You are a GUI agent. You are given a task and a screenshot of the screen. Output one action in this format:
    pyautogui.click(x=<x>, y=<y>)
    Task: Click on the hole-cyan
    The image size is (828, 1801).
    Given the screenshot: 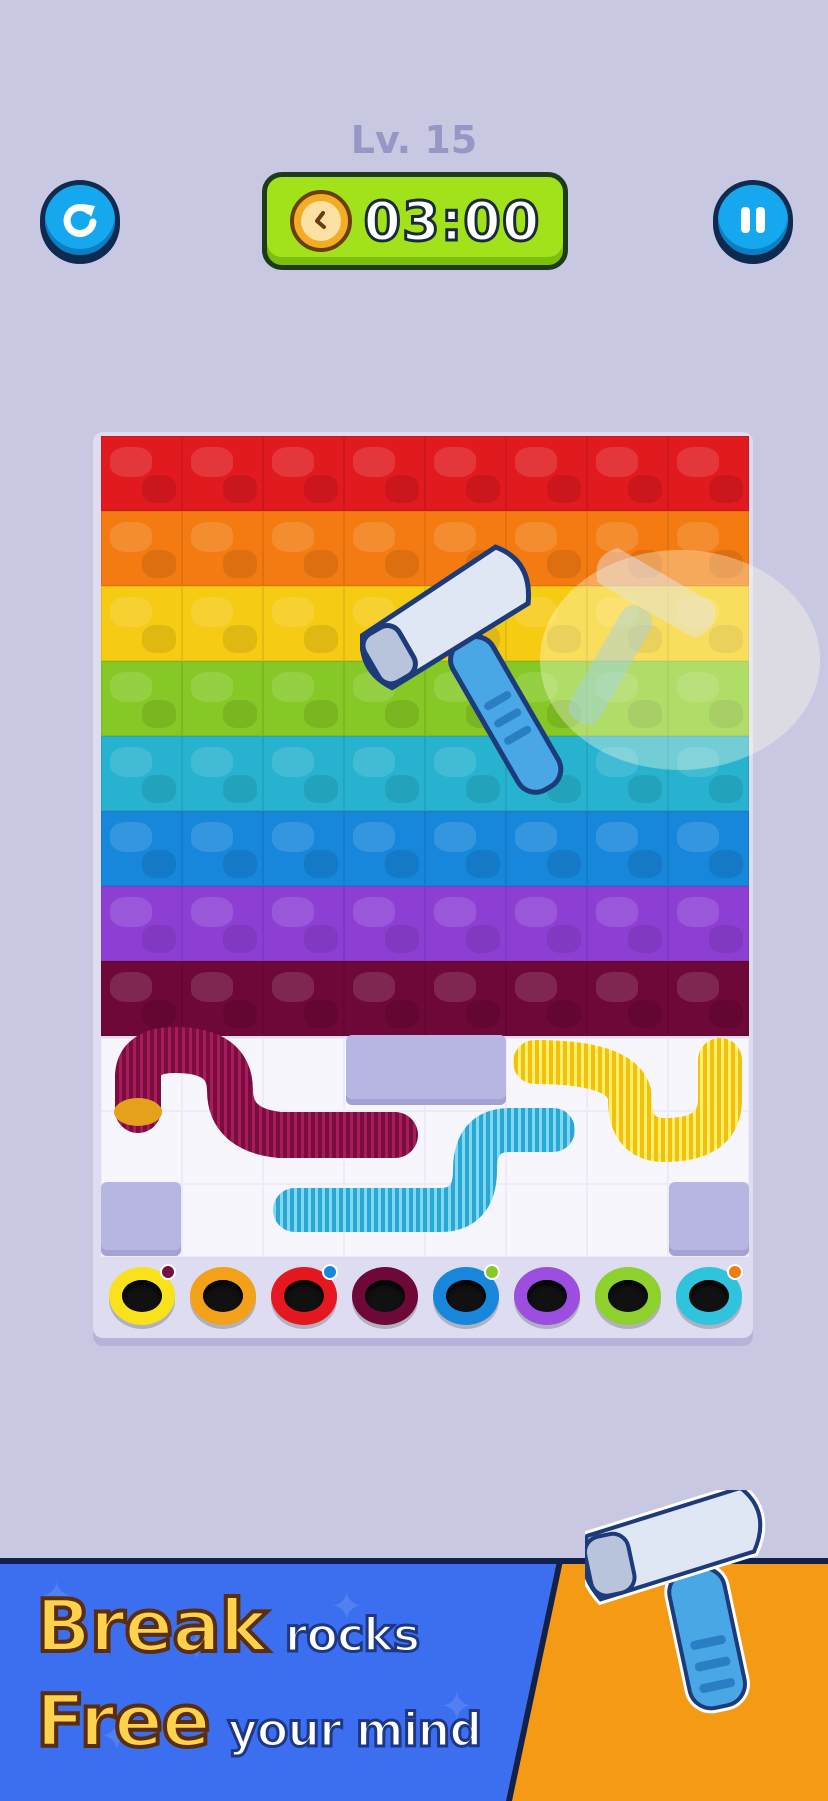 What is the action you would take?
    pyautogui.click(x=708, y=1296)
    